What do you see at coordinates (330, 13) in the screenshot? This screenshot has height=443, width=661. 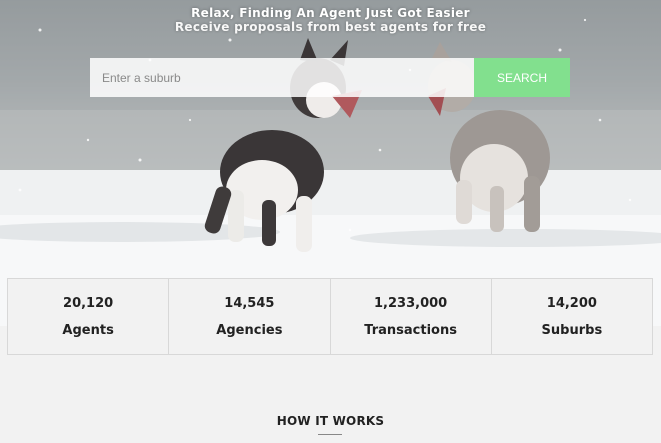 I see `hero-tagline: Relax, Finding An Agent Just Got Easier` at bounding box center [330, 13].